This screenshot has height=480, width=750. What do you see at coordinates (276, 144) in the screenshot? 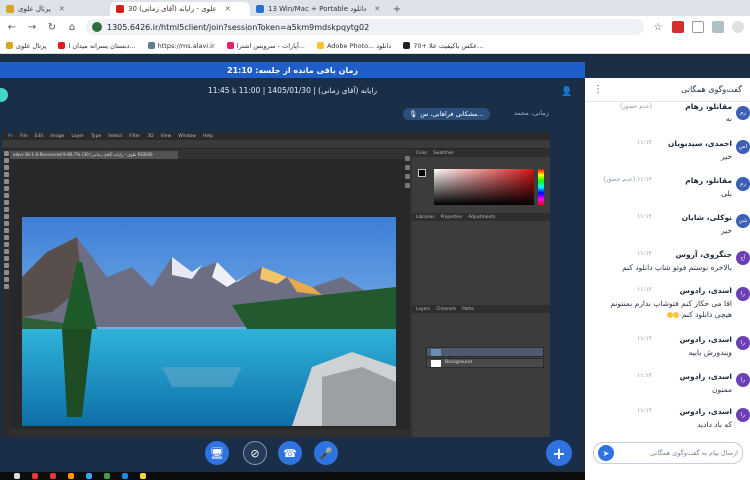
I see `photoshop-options-bar` at bounding box center [276, 144].